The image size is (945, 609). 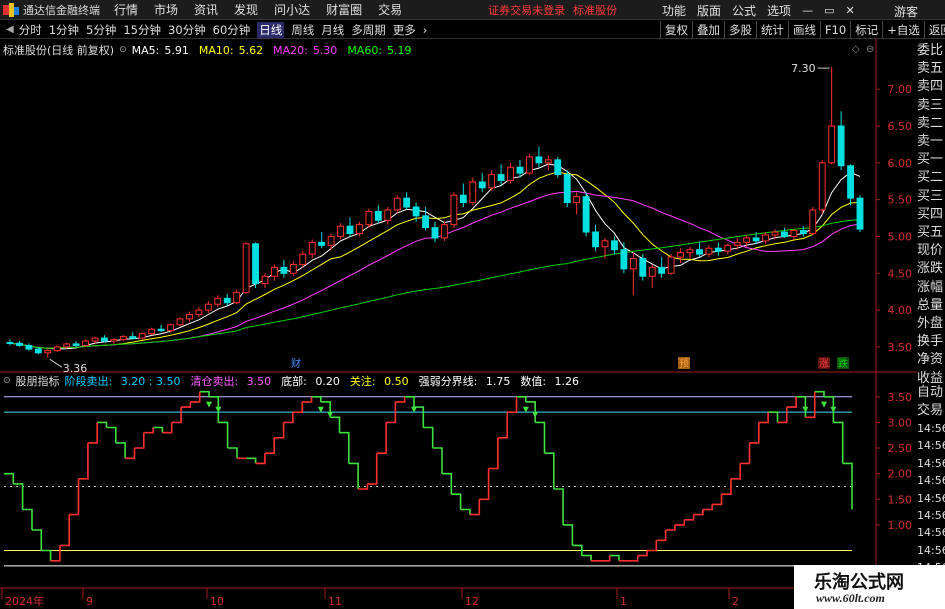 I want to click on period-daily: 日线, so click(x=271, y=29).